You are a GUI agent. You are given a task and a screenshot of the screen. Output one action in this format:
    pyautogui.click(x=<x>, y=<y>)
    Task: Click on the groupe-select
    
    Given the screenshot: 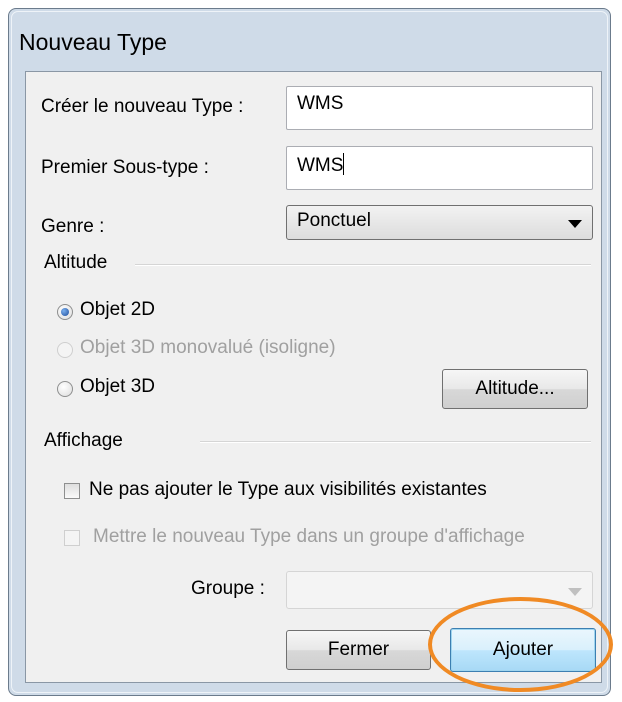 What is the action you would take?
    pyautogui.click(x=439, y=590)
    